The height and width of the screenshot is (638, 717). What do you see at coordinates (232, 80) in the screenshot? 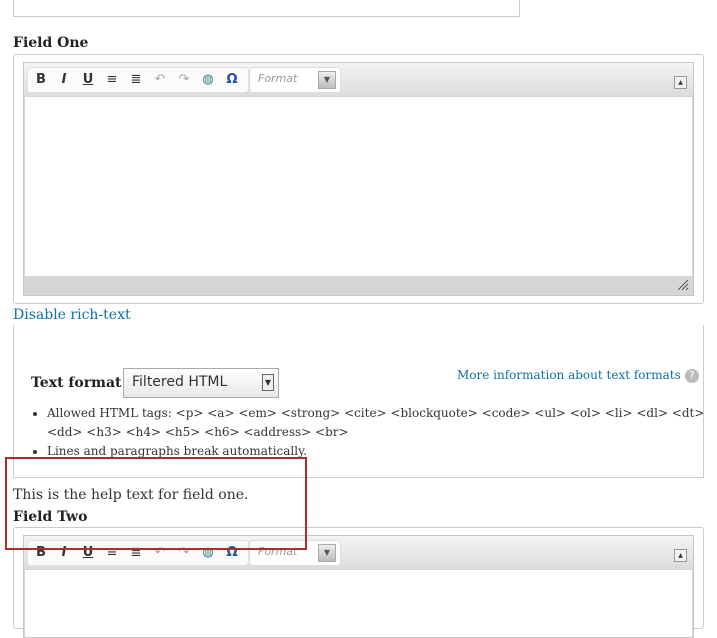
I see `special-char-icon: Ω` at bounding box center [232, 80].